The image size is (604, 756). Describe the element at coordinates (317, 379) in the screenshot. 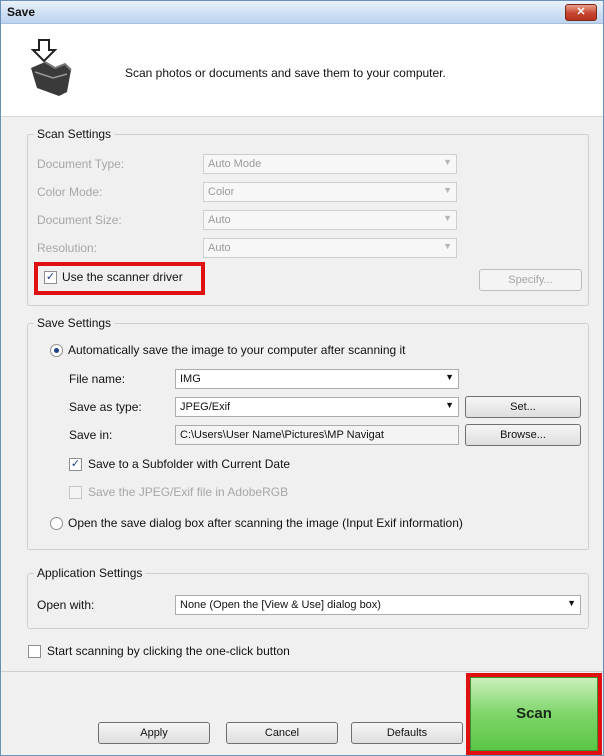

I see `file-name-combo: IMG ▼` at that location.